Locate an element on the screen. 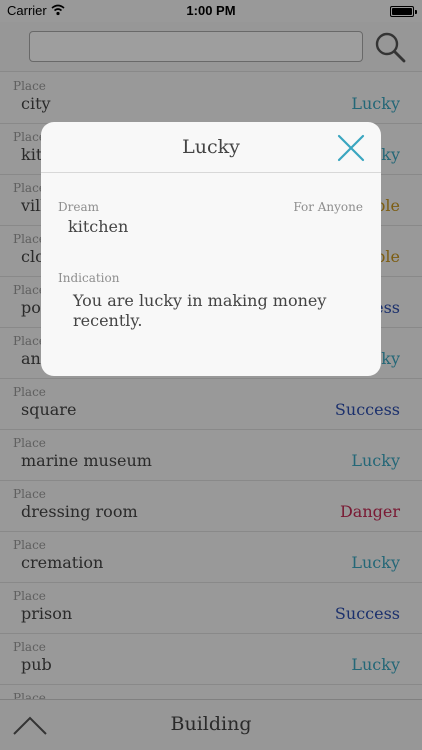  dream-value: kitchen is located at coordinates (98, 226).